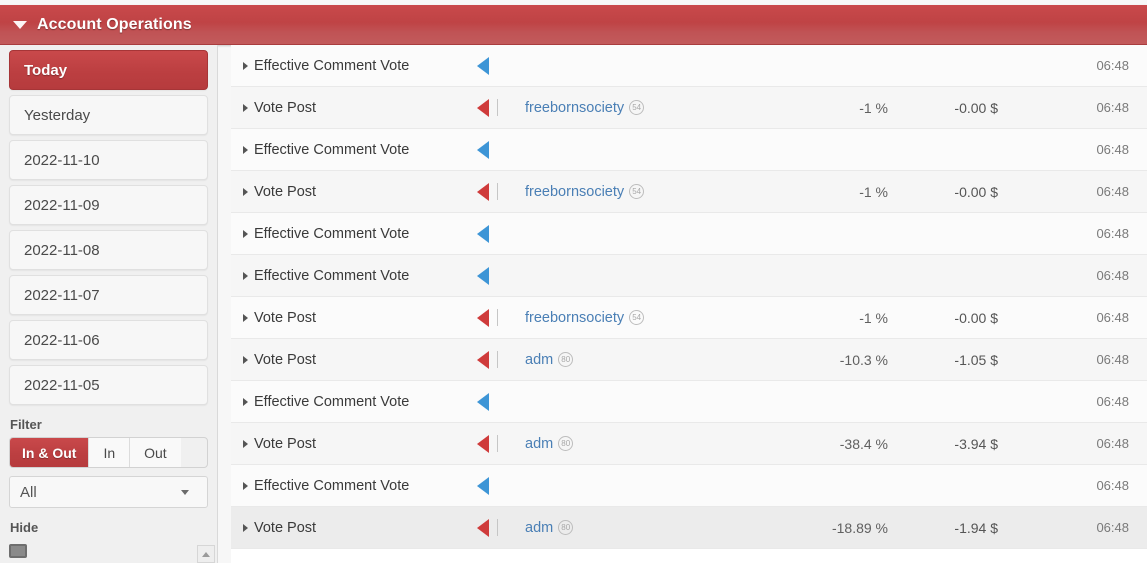 The height and width of the screenshot is (563, 1147). What do you see at coordinates (185, 492) in the screenshot?
I see `chevron-down-icon` at bounding box center [185, 492].